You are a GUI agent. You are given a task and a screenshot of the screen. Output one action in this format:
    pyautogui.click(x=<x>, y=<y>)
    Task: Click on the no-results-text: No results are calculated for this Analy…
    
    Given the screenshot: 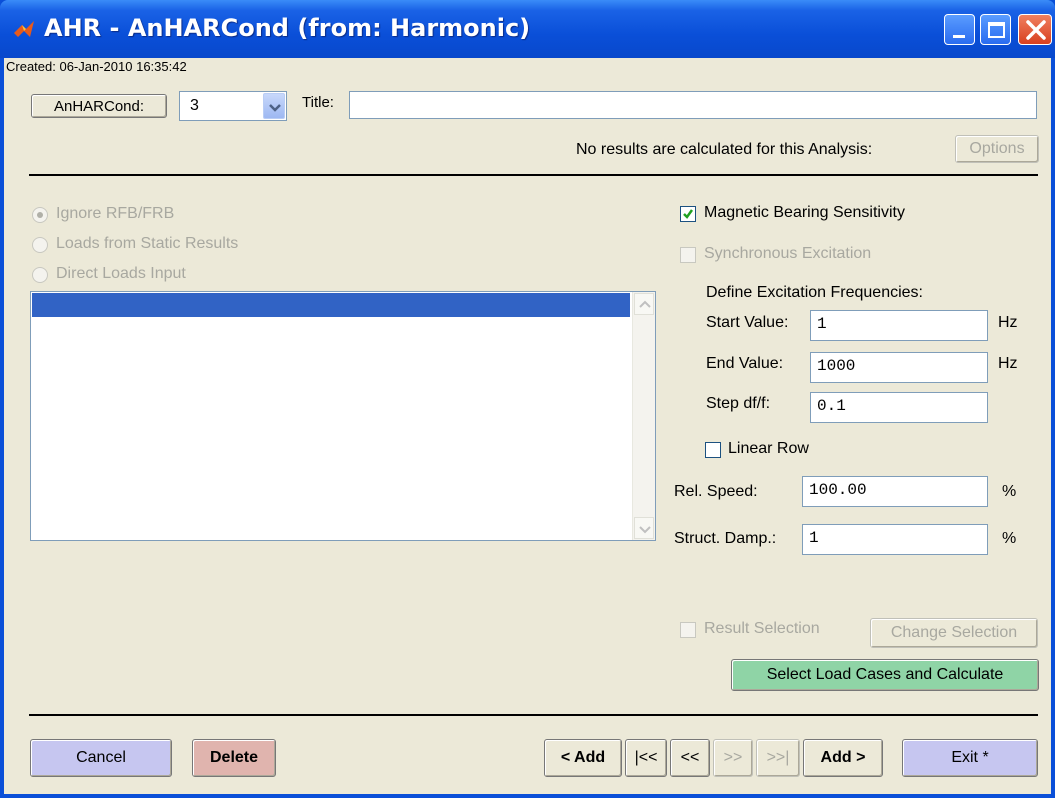 What is the action you would take?
    pyautogui.click(x=724, y=149)
    